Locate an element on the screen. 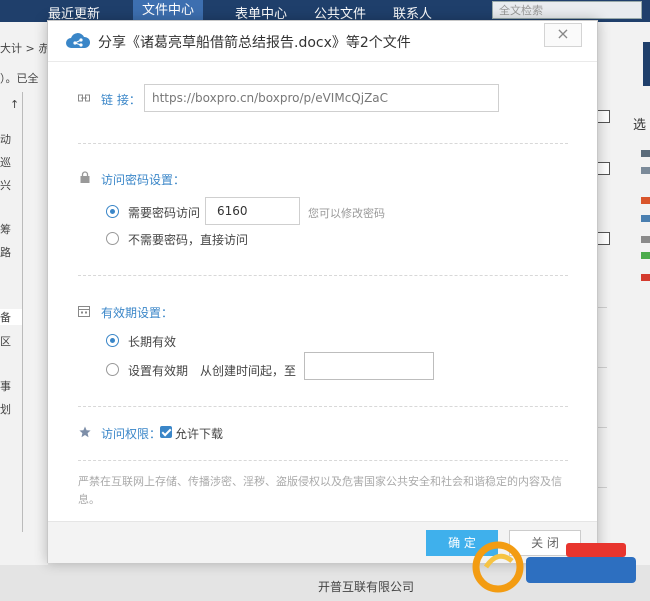 This screenshot has height=601, width=650. bg-text-fragment: 兴 is located at coordinates (5, 185).